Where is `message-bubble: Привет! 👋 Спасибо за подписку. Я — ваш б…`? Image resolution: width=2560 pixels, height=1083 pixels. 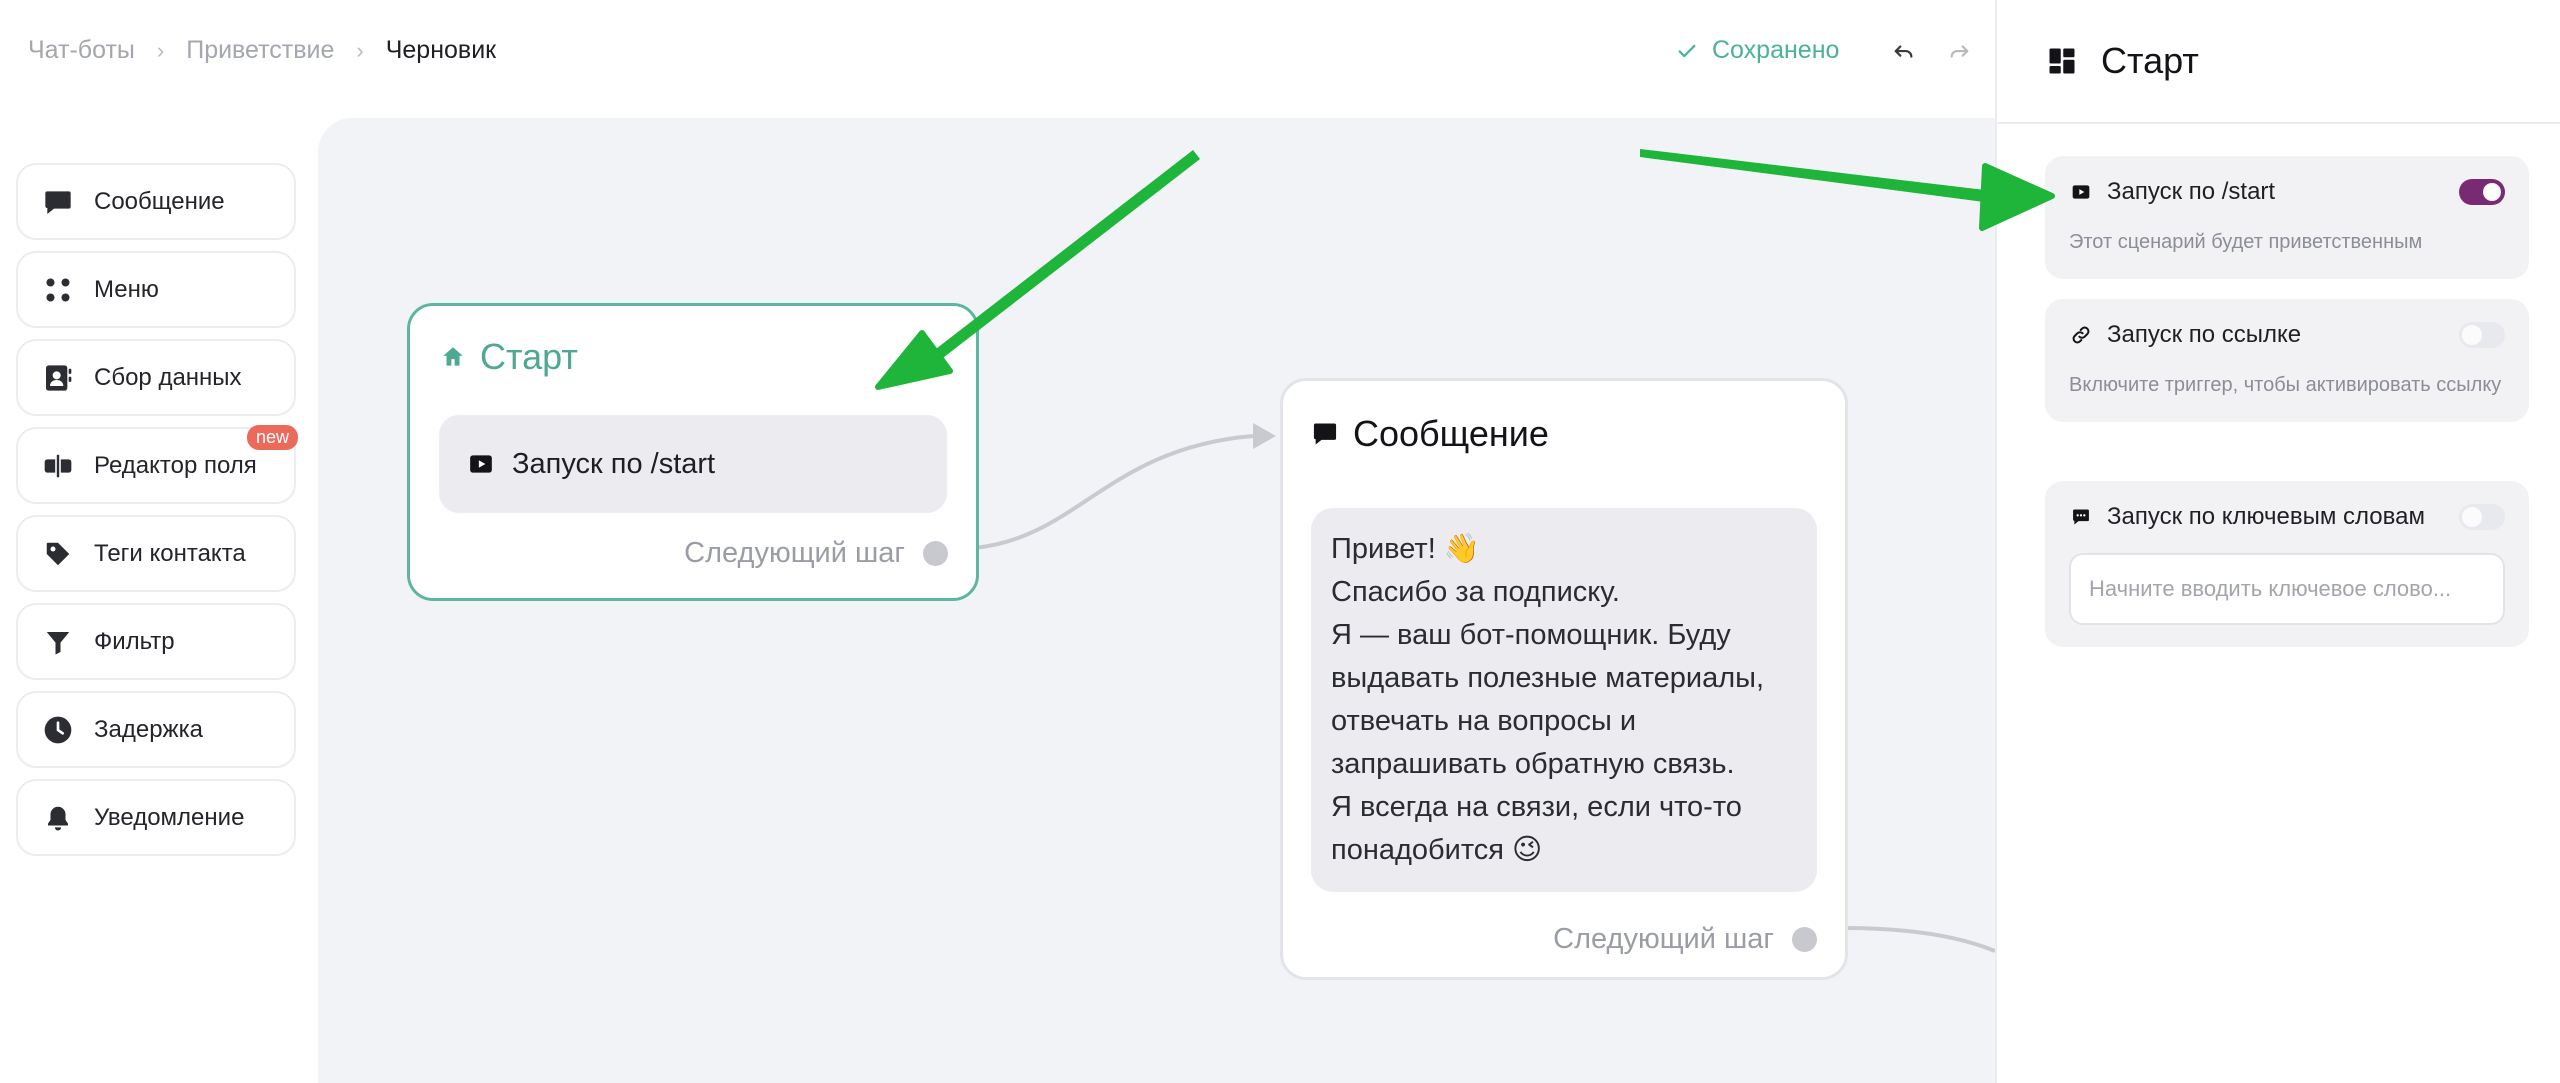
message-bubble: Привет! 👋 Спасибо за подписку. Я — ваш б… is located at coordinates (1564, 700).